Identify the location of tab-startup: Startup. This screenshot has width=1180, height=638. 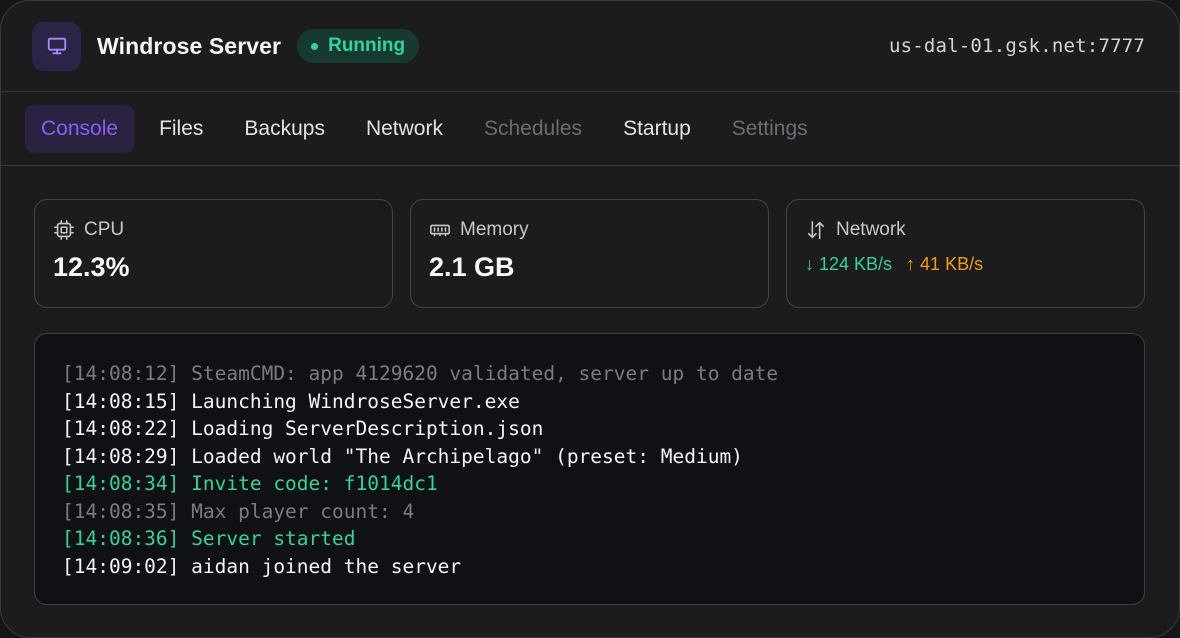
(657, 129).